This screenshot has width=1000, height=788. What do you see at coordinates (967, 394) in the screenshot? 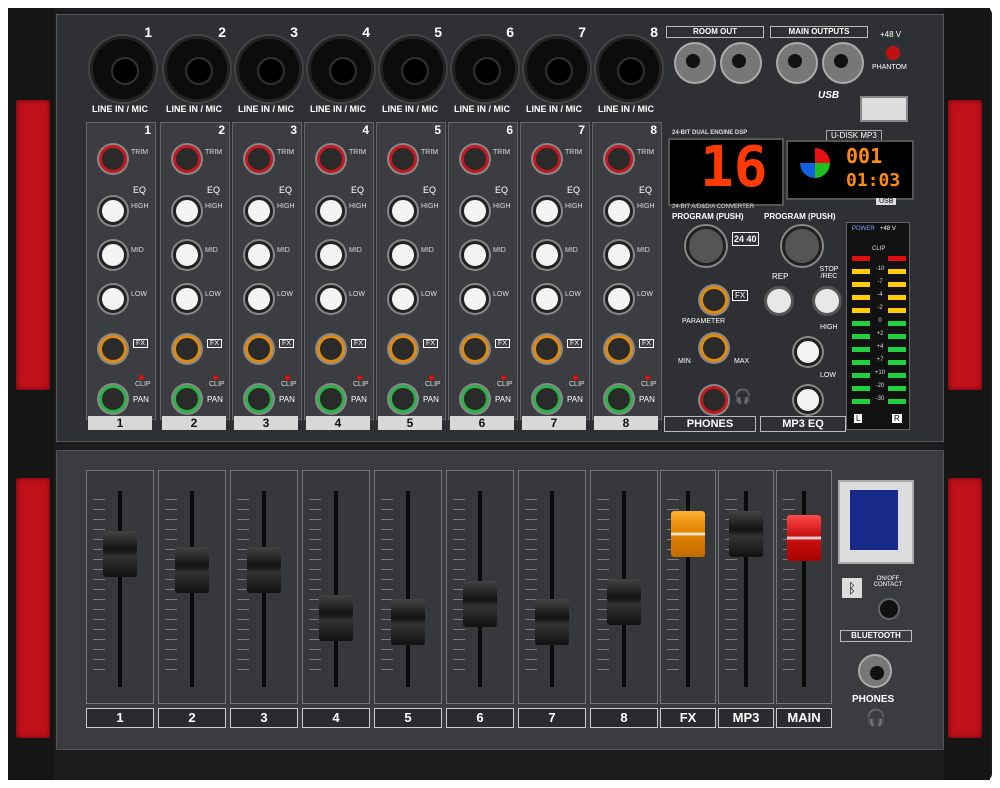
I see `right-rack-ear` at bounding box center [967, 394].